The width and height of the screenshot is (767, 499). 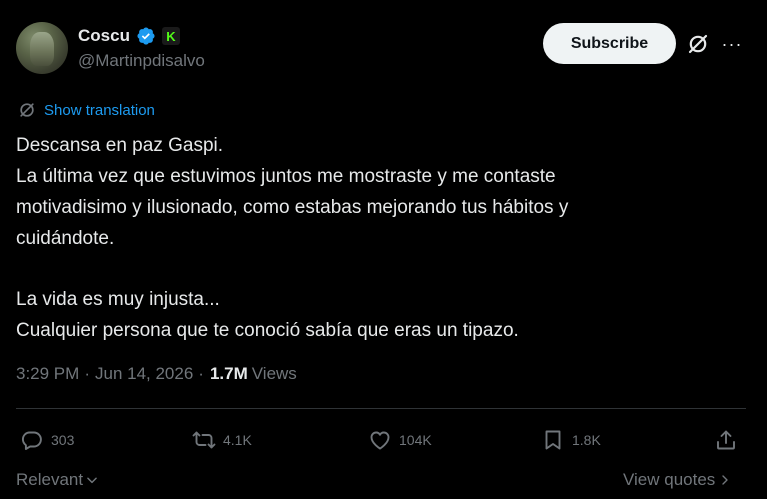 I want to click on author-name-row: Coscu K, so click(x=129, y=36).